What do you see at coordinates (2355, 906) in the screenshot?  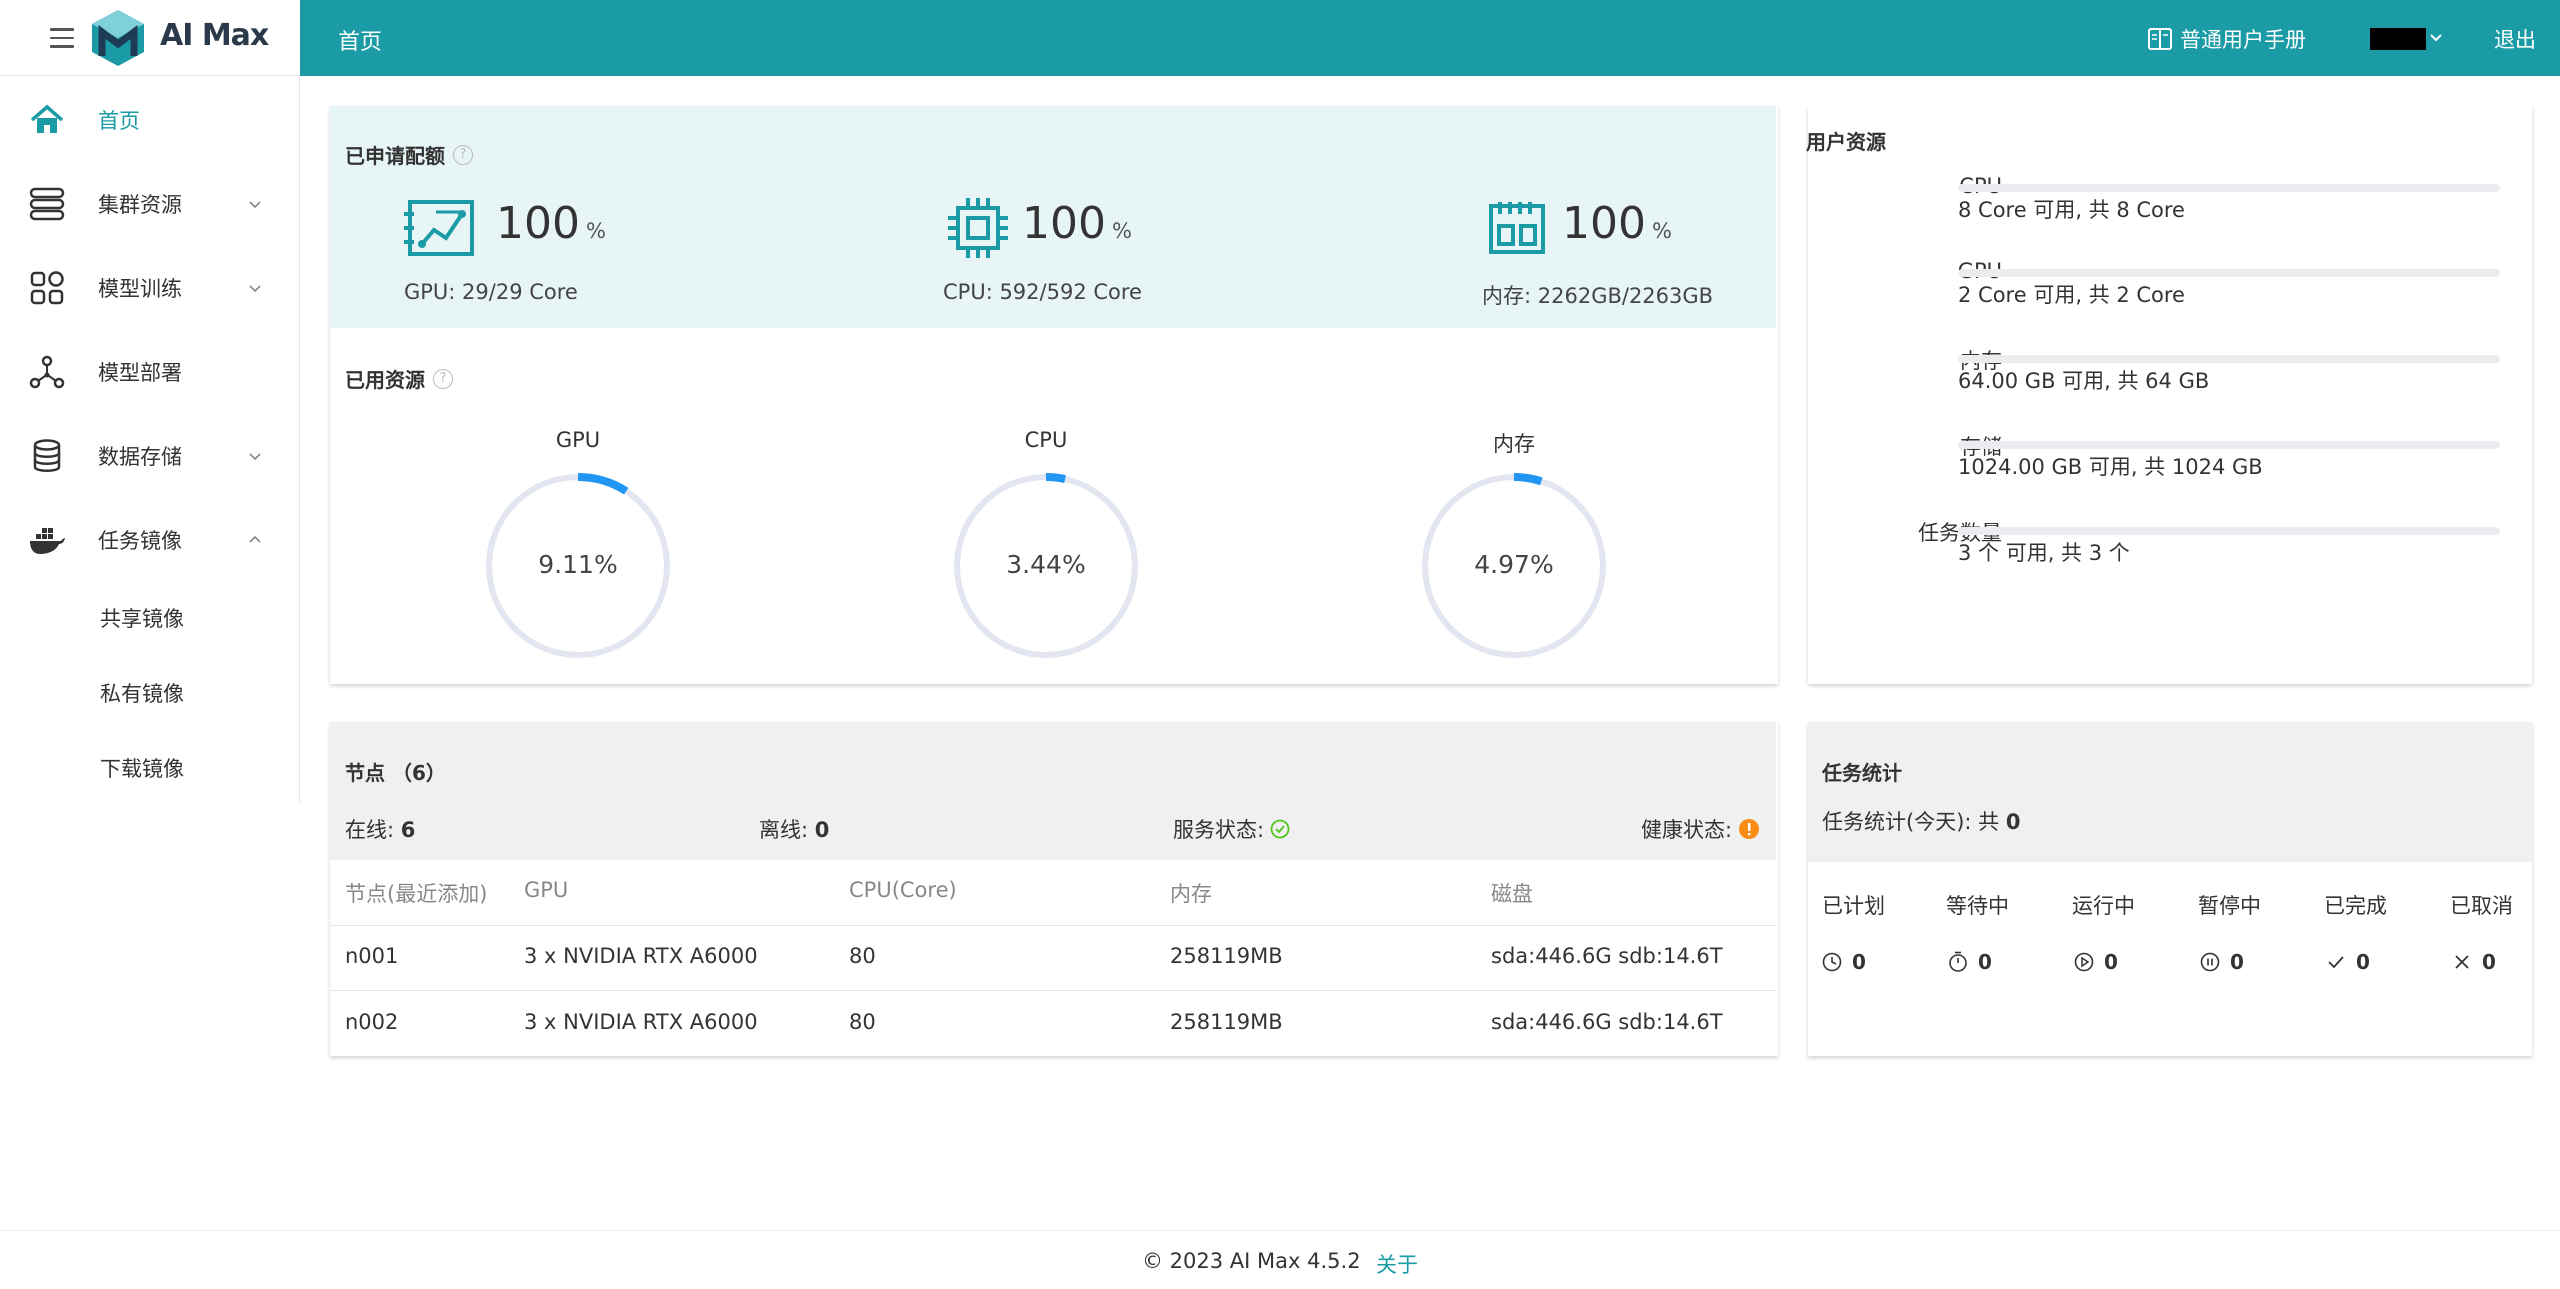 I see `stat-done-label: 已完成` at bounding box center [2355, 906].